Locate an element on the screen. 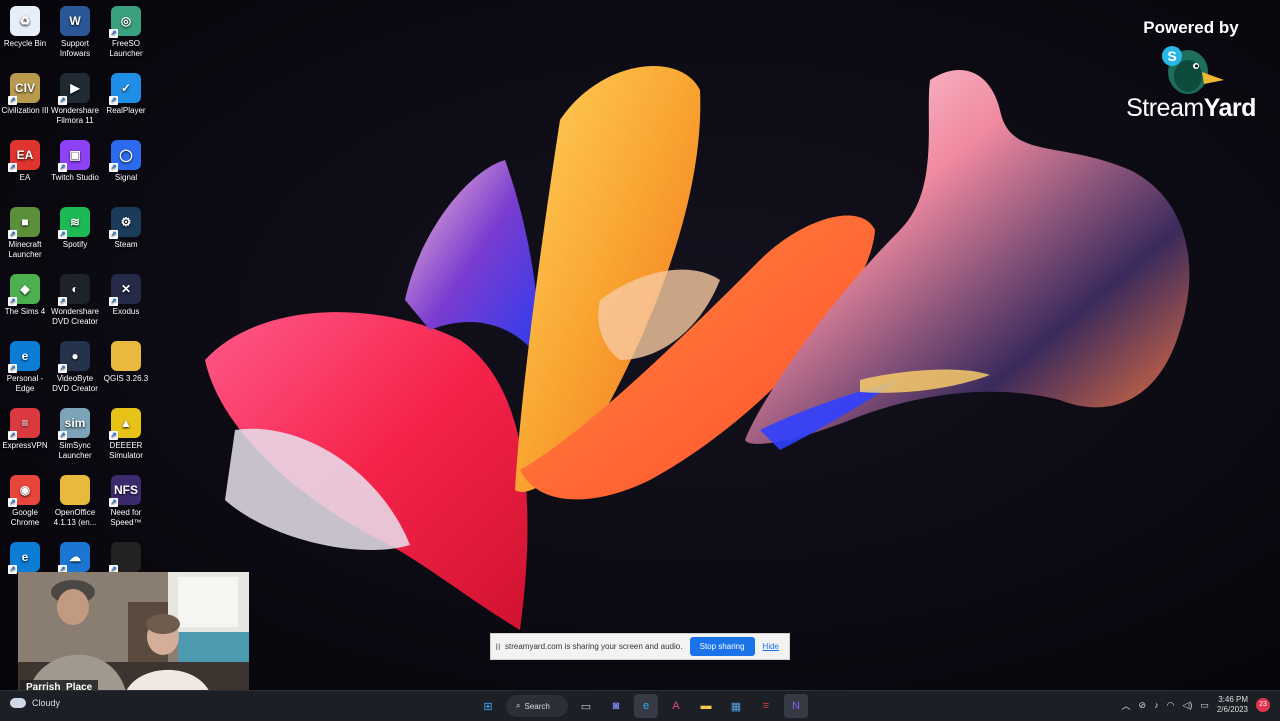 The width and height of the screenshot is (1280, 721). icon-glyph: NFS is located at coordinates (126, 490).